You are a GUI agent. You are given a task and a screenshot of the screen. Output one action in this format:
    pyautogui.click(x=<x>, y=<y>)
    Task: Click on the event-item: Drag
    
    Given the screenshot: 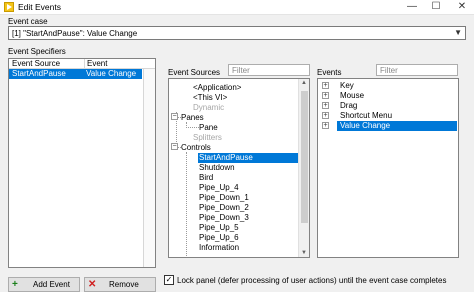 What is the action you would take?
    pyautogui.click(x=348, y=106)
    